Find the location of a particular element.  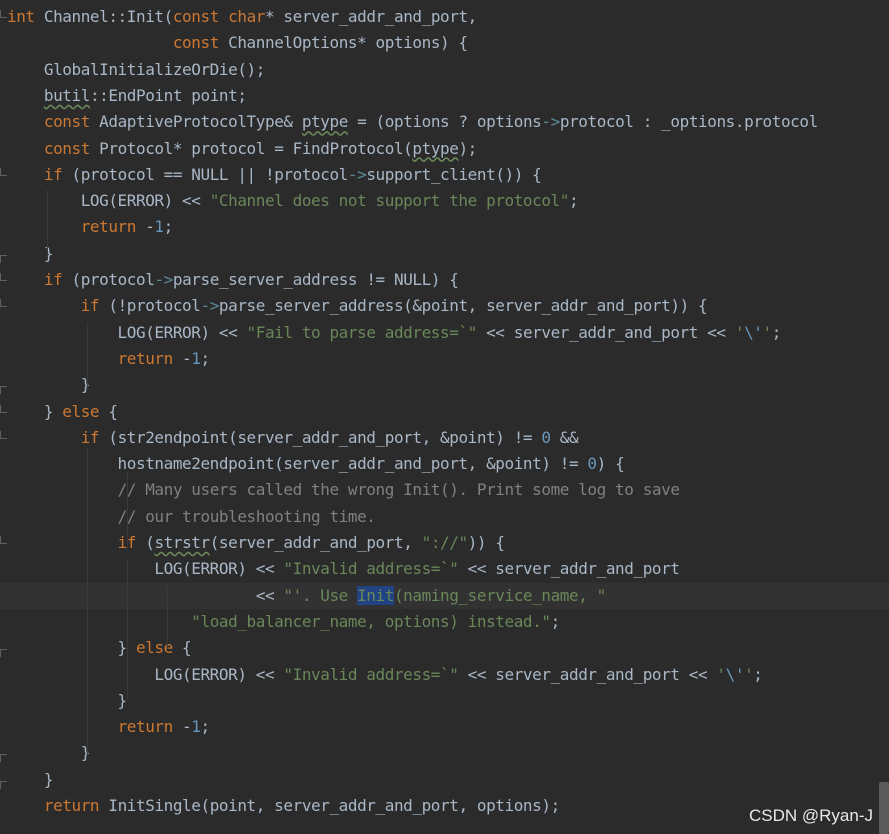

code-line: << "'. Use Init(naming_service_name, " is located at coordinates (444, 595).